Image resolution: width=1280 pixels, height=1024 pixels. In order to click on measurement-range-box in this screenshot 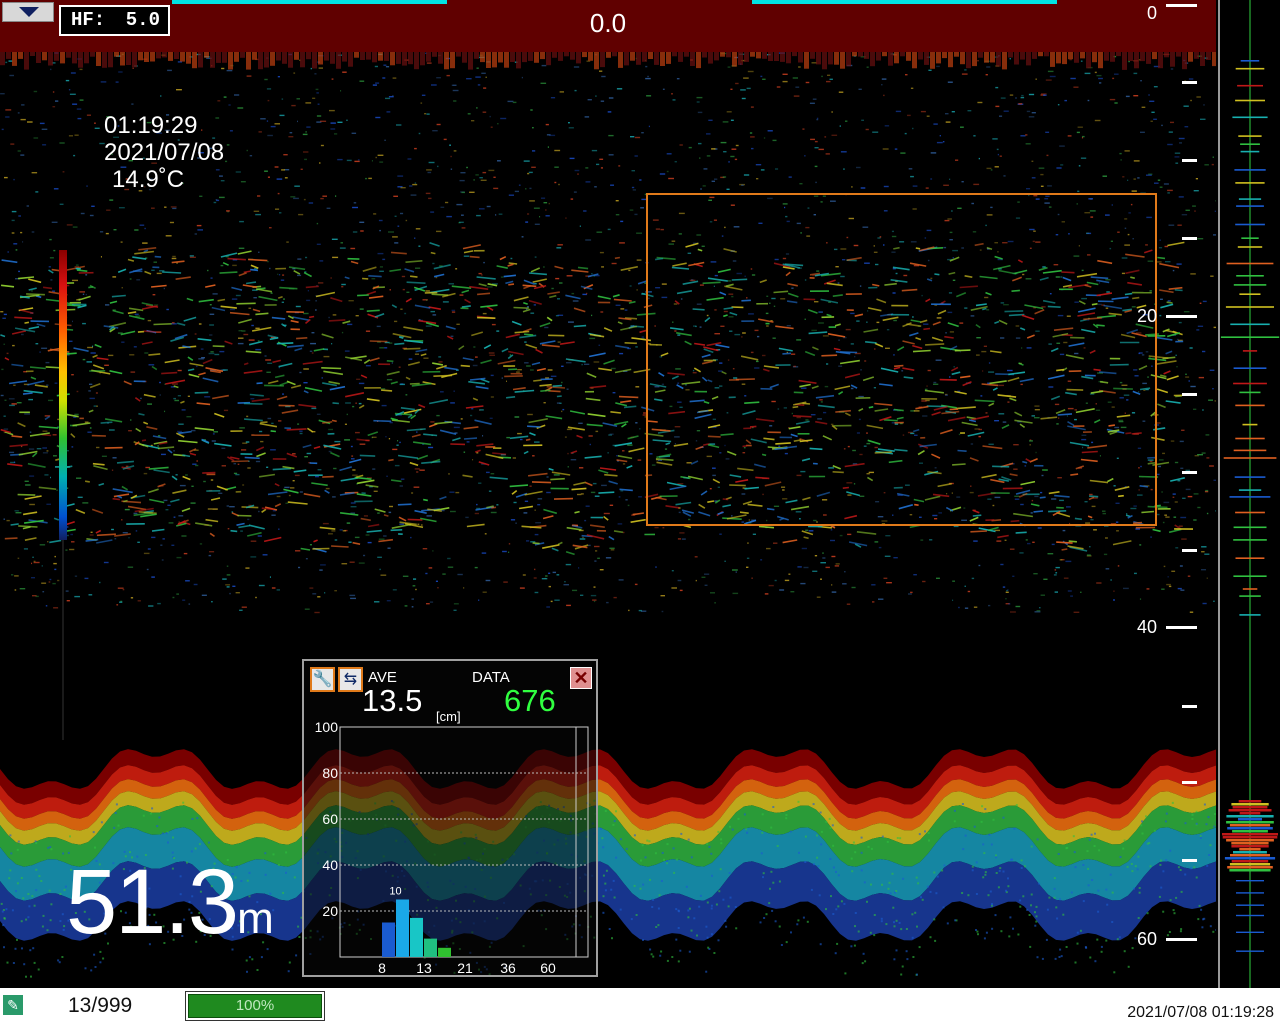, I will do `click(901, 359)`.